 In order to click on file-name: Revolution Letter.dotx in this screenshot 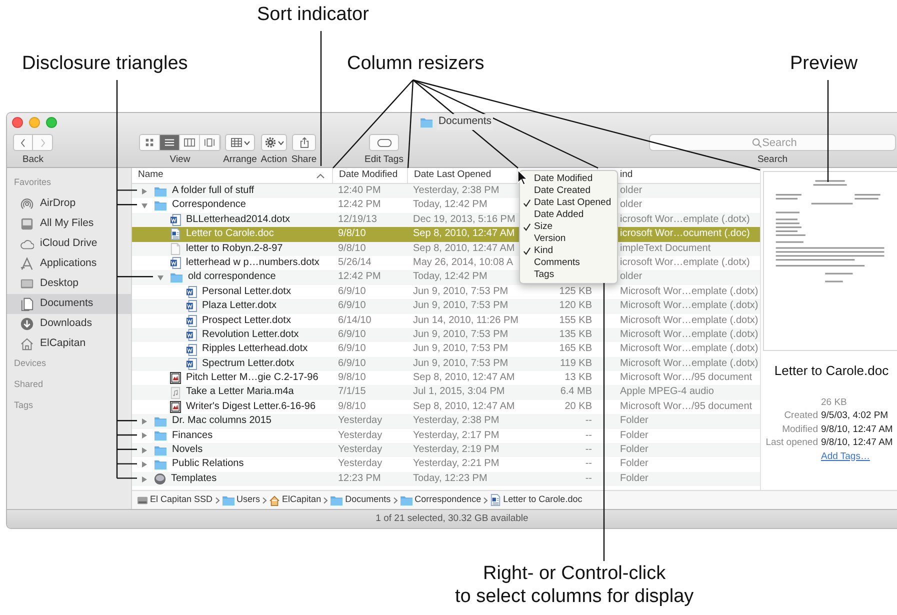, I will do `click(250, 335)`.